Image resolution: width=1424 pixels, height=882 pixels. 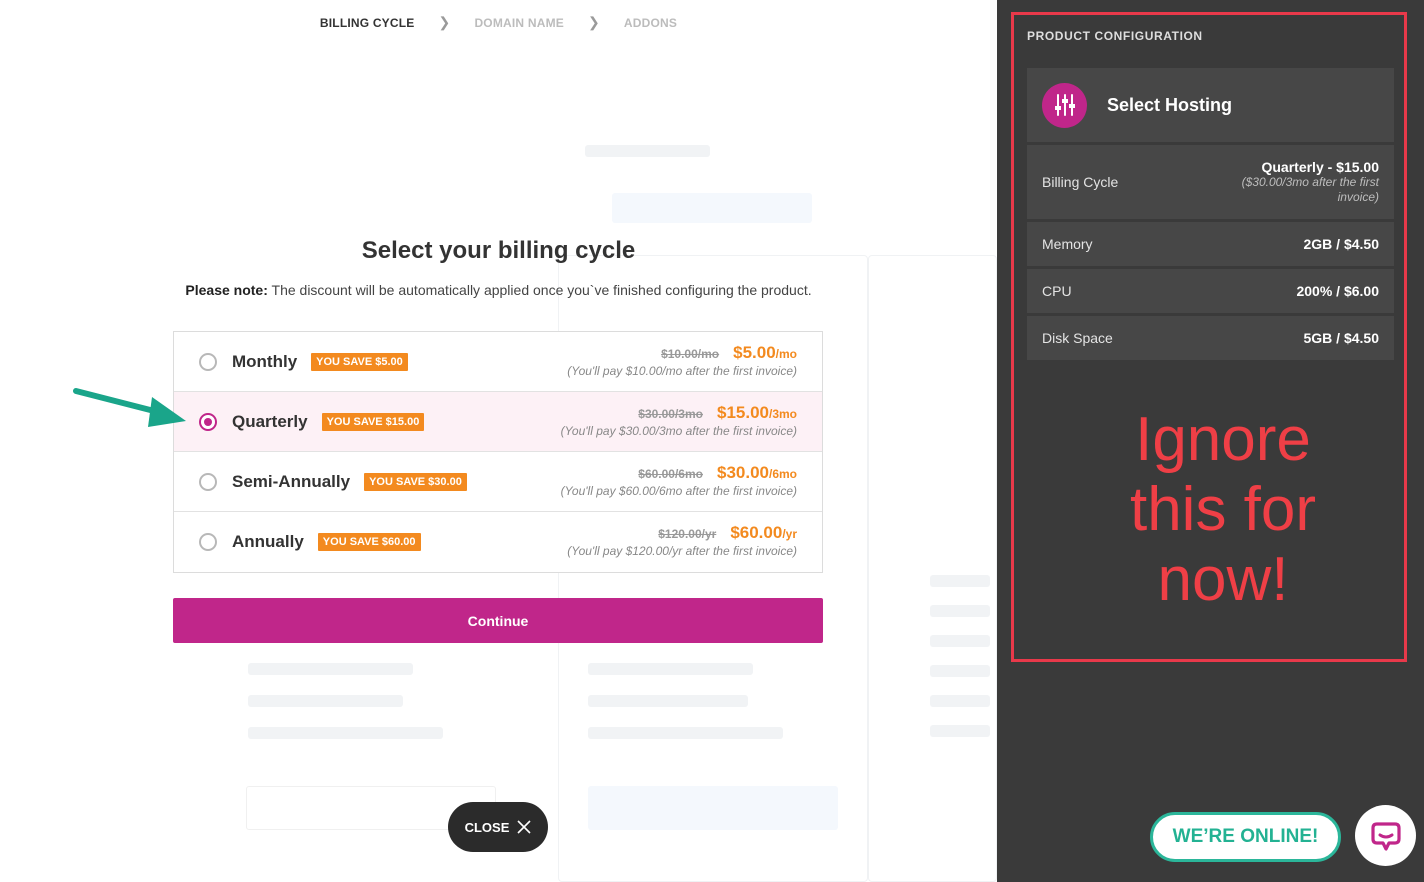 I want to click on option-label-group: Annually YOU SAVE $60.00, so click(x=326, y=542).